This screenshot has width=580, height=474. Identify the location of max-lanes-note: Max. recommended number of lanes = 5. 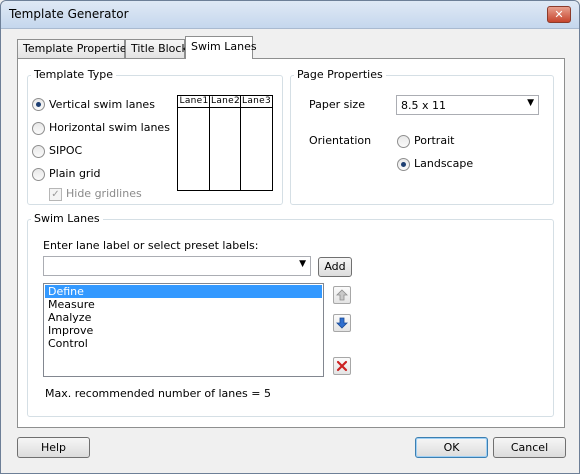
(158, 393).